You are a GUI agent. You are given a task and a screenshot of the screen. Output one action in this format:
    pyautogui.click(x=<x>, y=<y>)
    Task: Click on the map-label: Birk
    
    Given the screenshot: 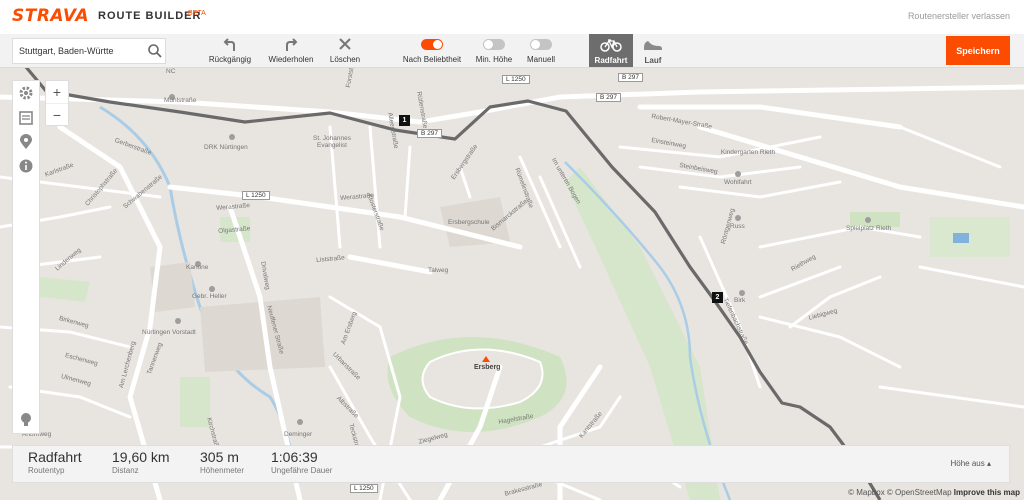 What is the action you would take?
    pyautogui.click(x=740, y=300)
    